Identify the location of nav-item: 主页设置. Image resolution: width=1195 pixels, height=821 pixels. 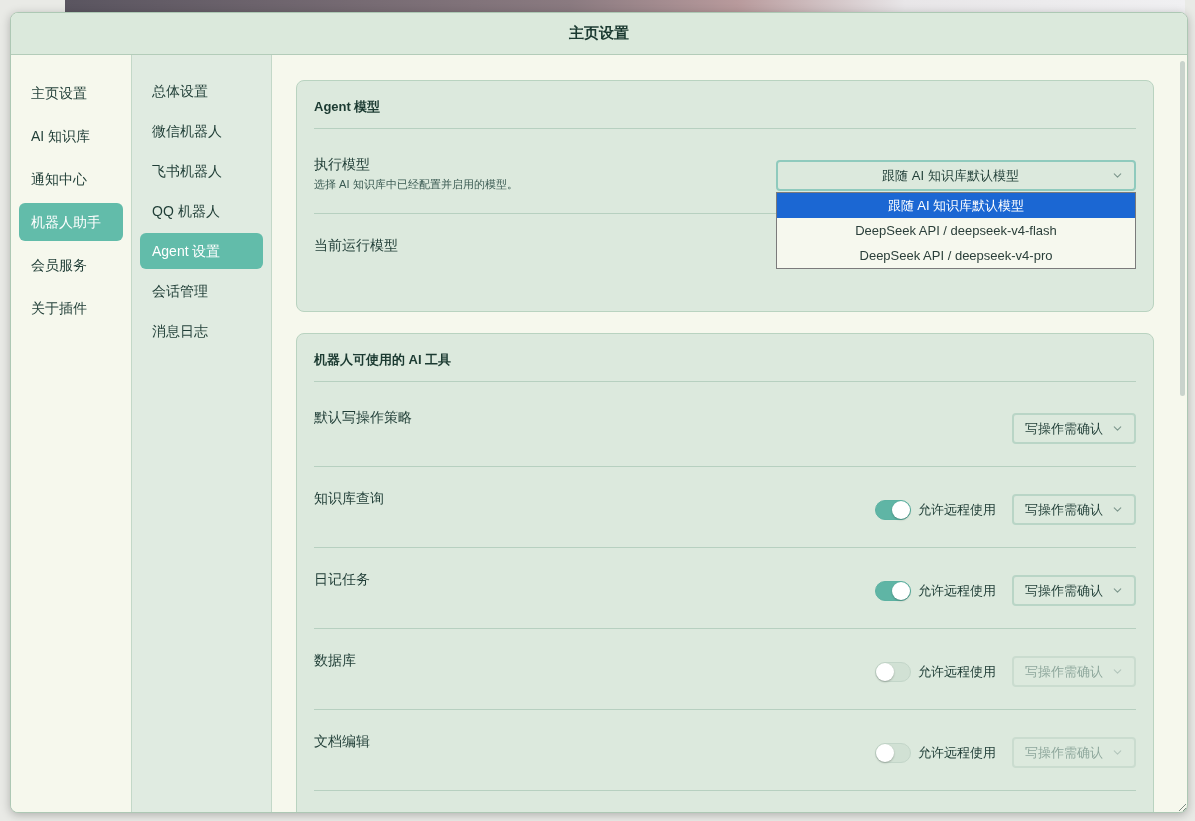
(71, 93).